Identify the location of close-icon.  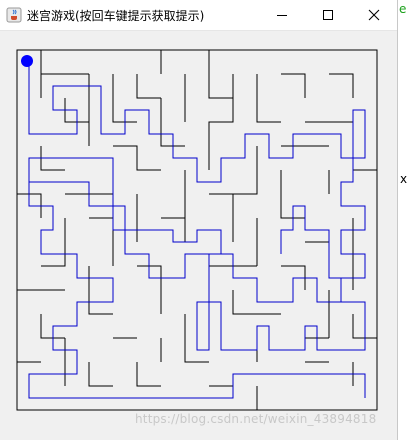
(374, 15).